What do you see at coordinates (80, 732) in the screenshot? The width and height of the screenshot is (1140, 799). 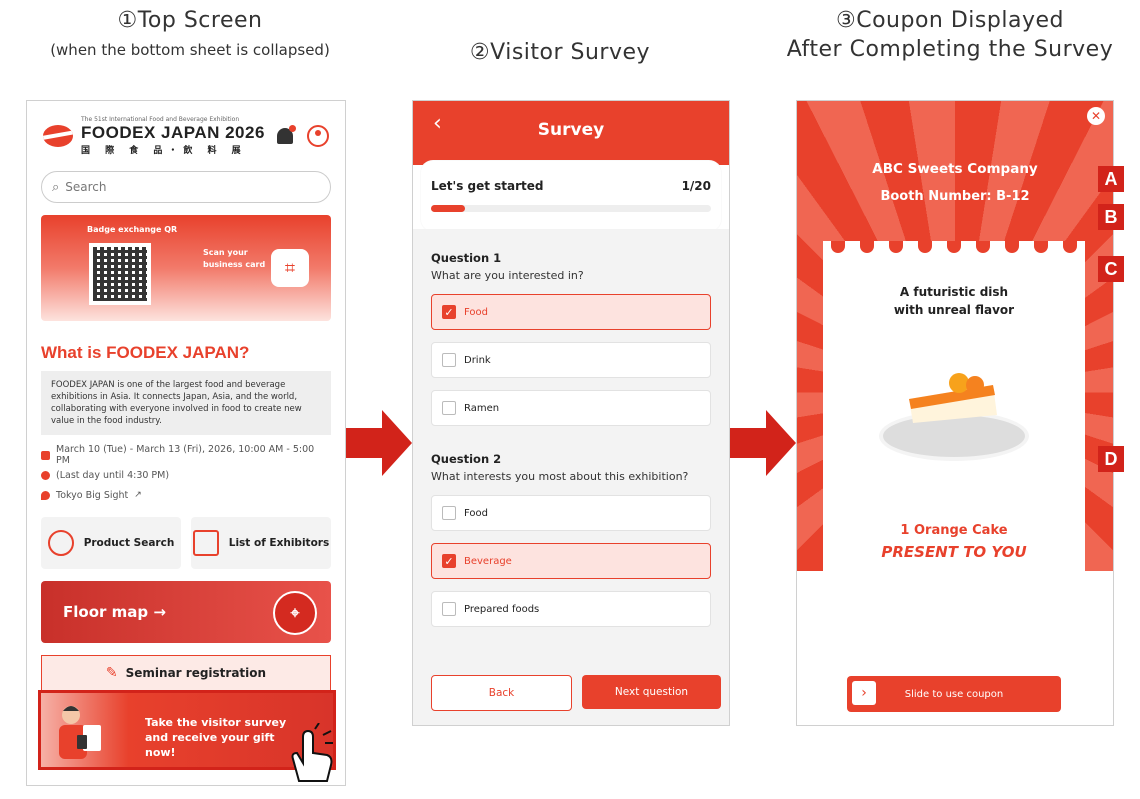 I see `person-with-phone-illustration` at bounding box center [80, 732].